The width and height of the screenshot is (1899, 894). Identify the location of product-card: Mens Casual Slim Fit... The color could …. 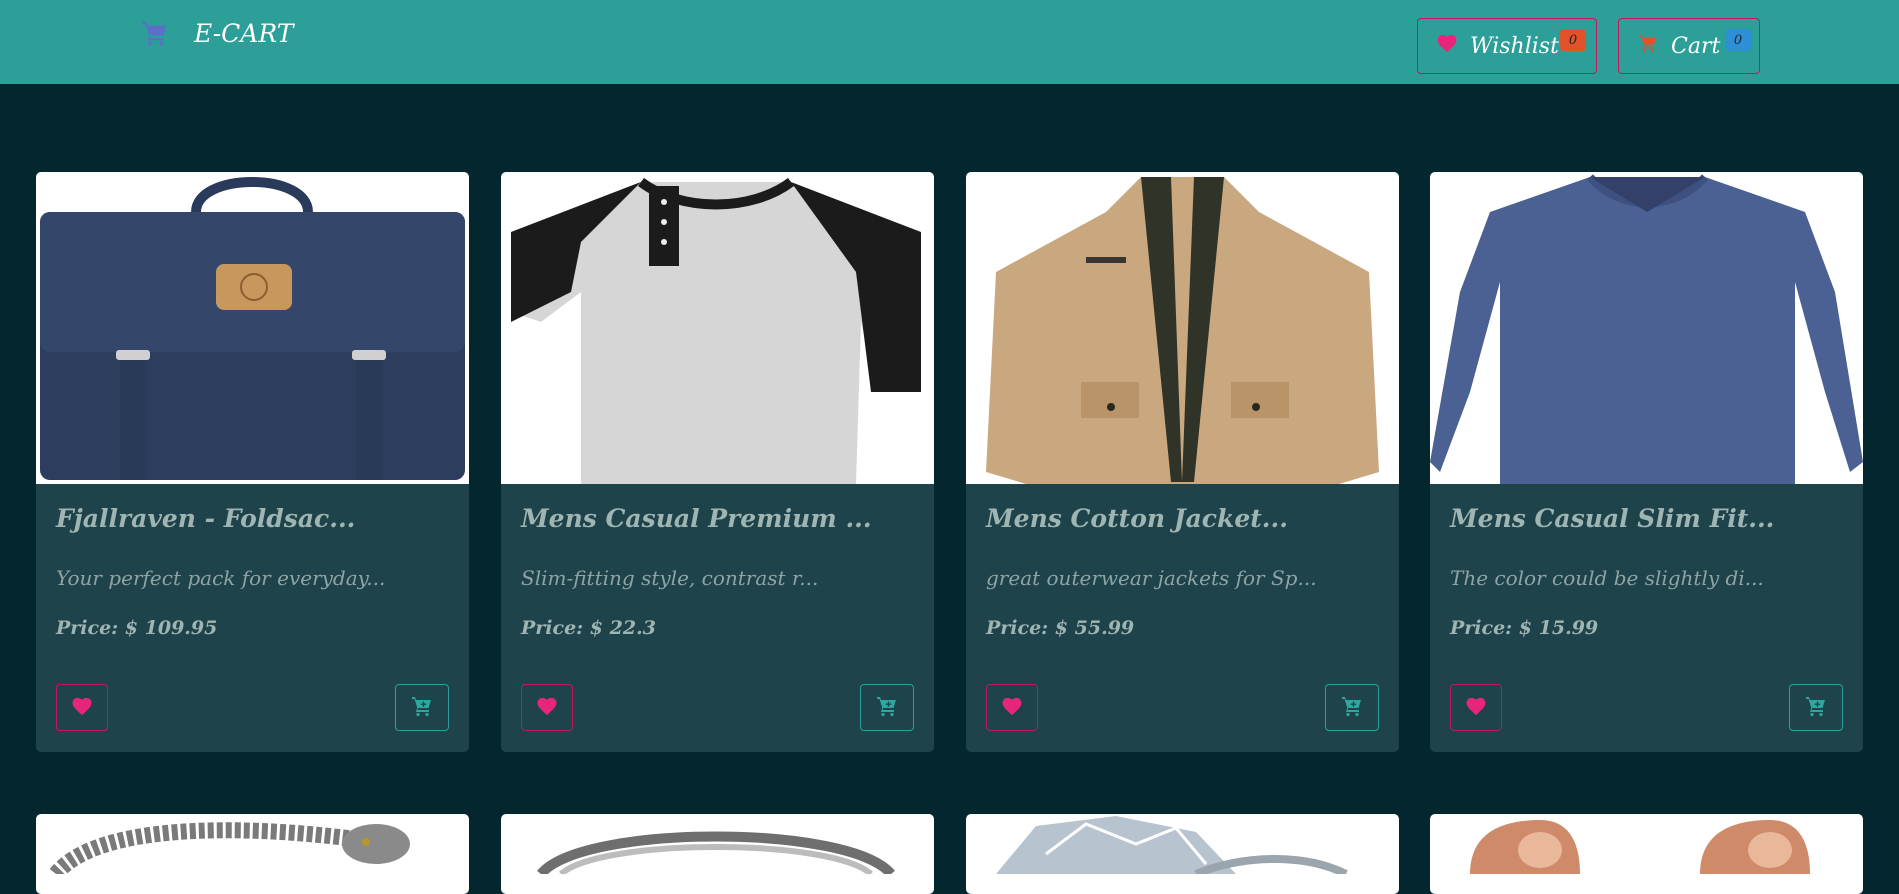
(1646, 462).